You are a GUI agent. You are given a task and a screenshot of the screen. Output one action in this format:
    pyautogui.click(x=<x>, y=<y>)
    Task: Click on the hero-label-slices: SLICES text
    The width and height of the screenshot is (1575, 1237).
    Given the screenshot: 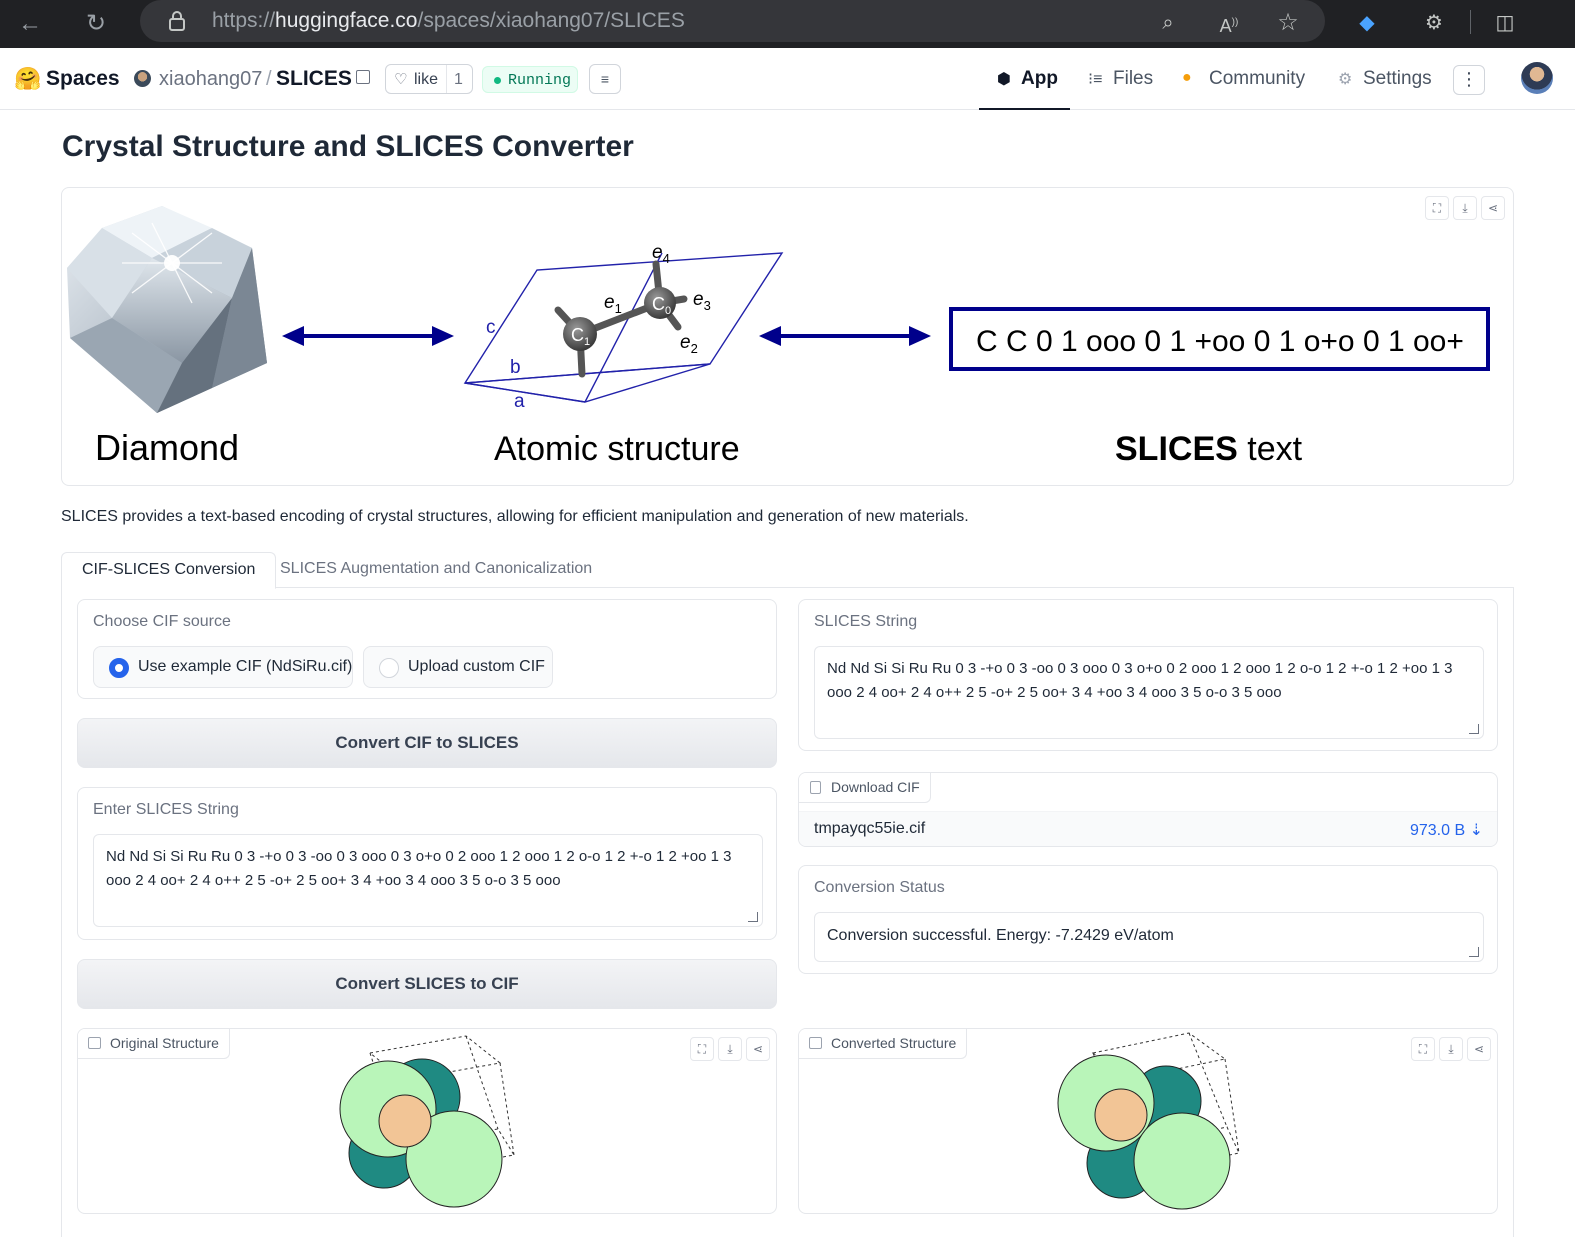 What is the action you would take?
    pyautogui.click(x=1209, y=449)
    